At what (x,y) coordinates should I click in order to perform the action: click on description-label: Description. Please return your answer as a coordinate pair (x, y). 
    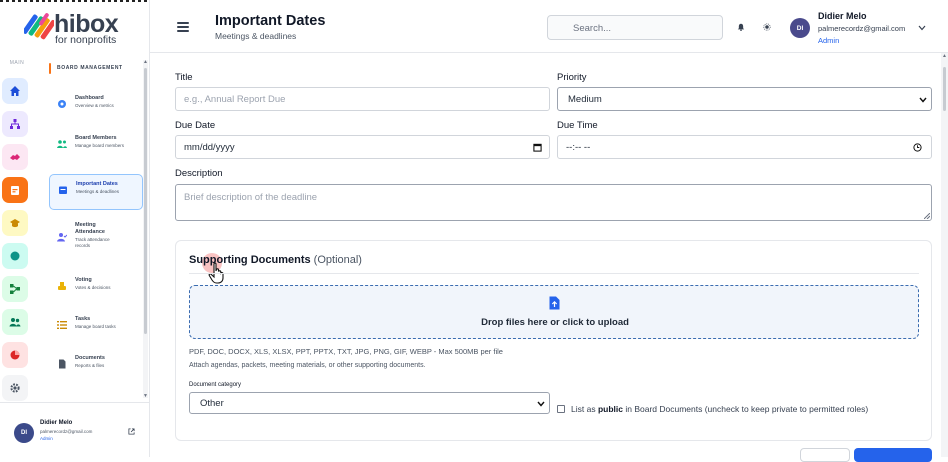
    Looking at the image, I should click on (199, 173).